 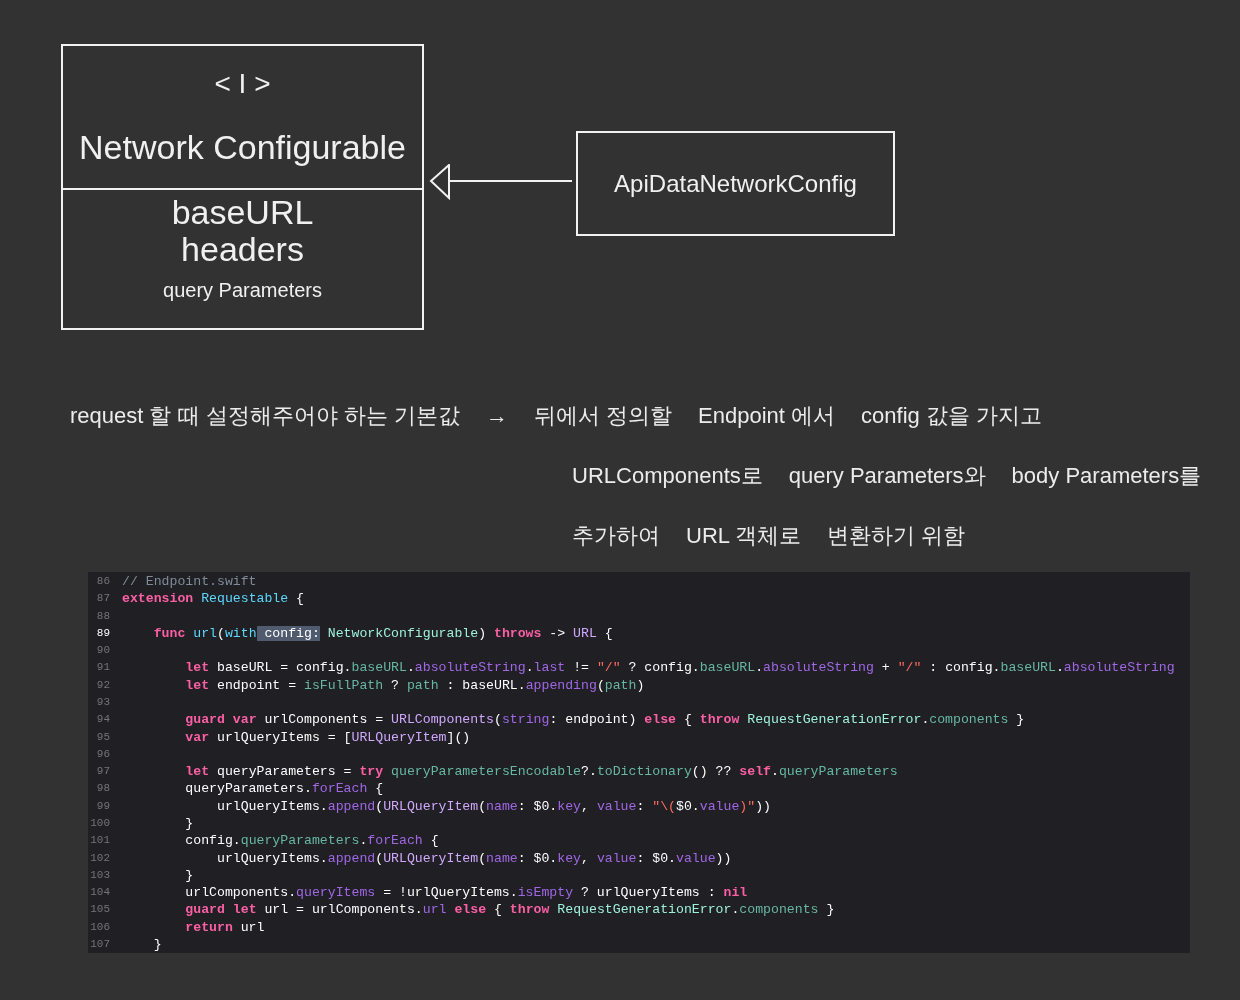 I want to click on code-line: guard let url = urlComponents.url else { throw RequestGenerationError.components }, so click(x=509, y=910).